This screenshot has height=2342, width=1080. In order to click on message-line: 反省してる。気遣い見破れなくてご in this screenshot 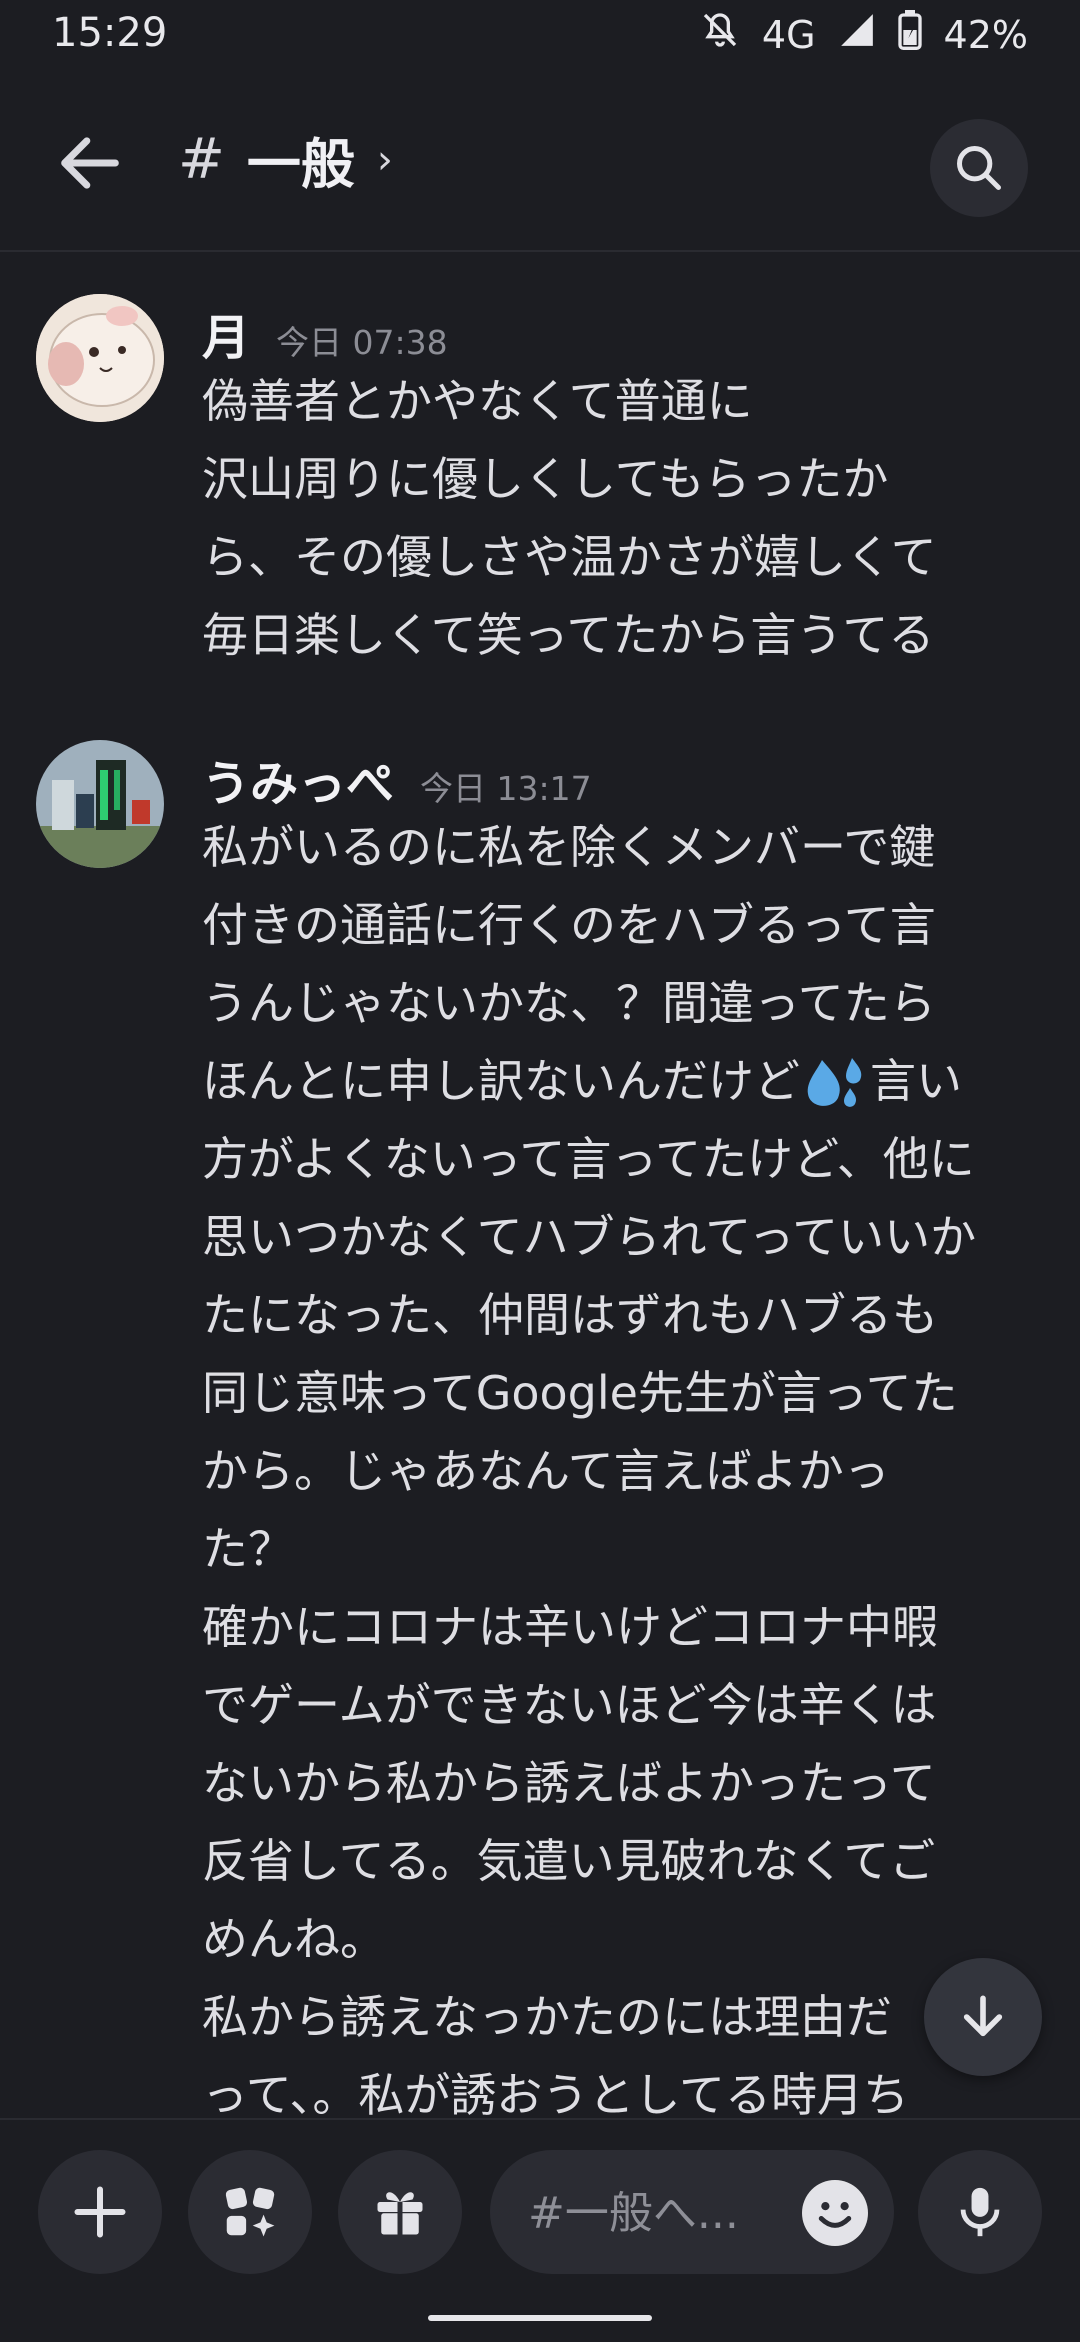, I will do `click(569, 1861)`.